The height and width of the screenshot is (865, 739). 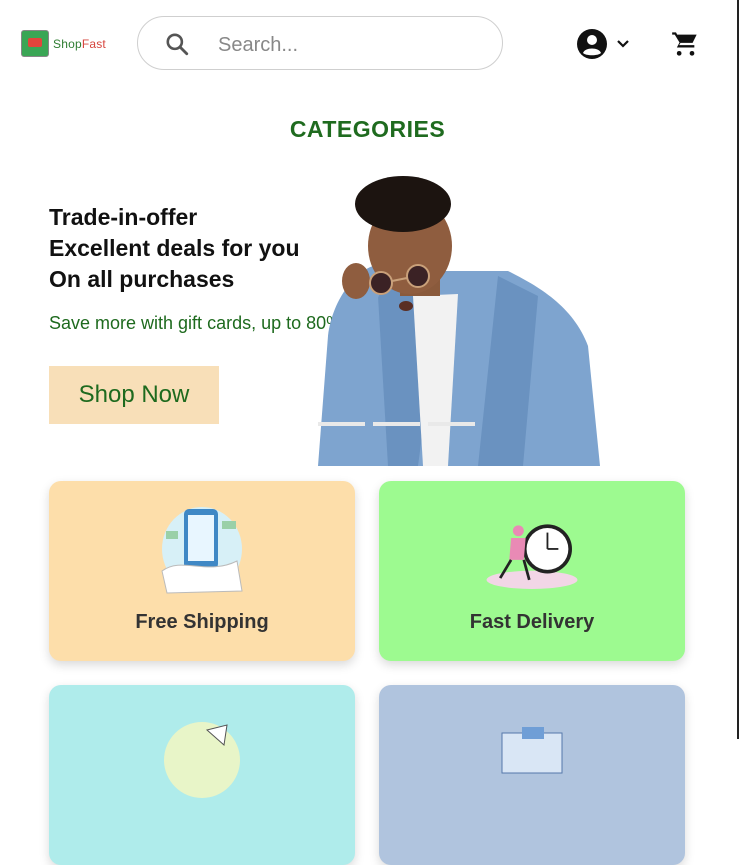 What do you see at coordinates (79, 43) in the screenshot?
I see `logo-text: ShopFast` at bounding box center [79, 43].